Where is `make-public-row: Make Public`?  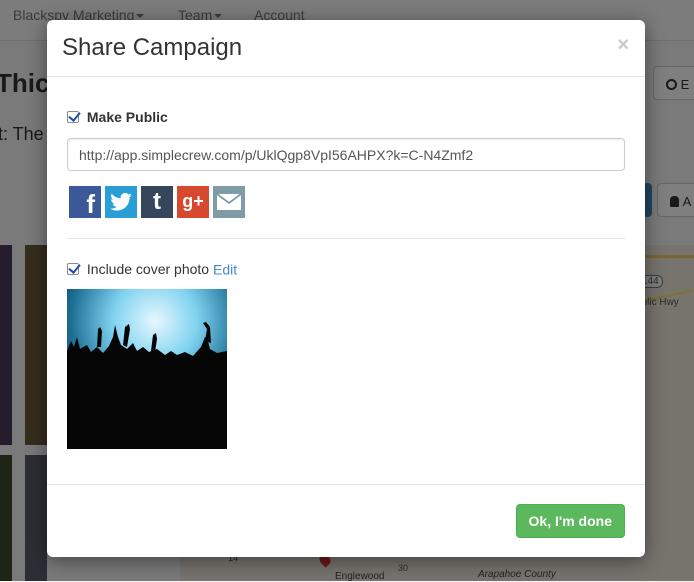
make-public-row: Make Public is located at coordinates (117, 116).